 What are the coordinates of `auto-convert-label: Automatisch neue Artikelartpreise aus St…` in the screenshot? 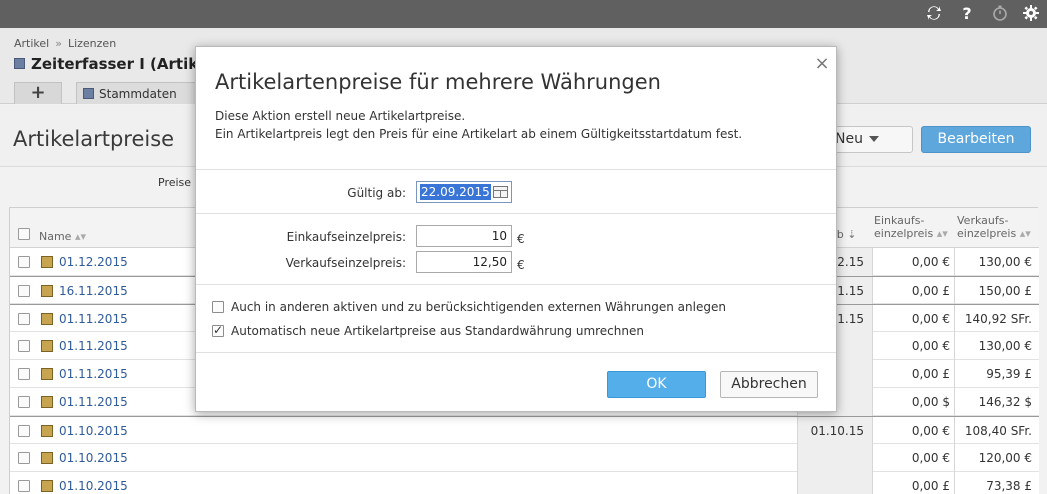 It's located at (437, 331).